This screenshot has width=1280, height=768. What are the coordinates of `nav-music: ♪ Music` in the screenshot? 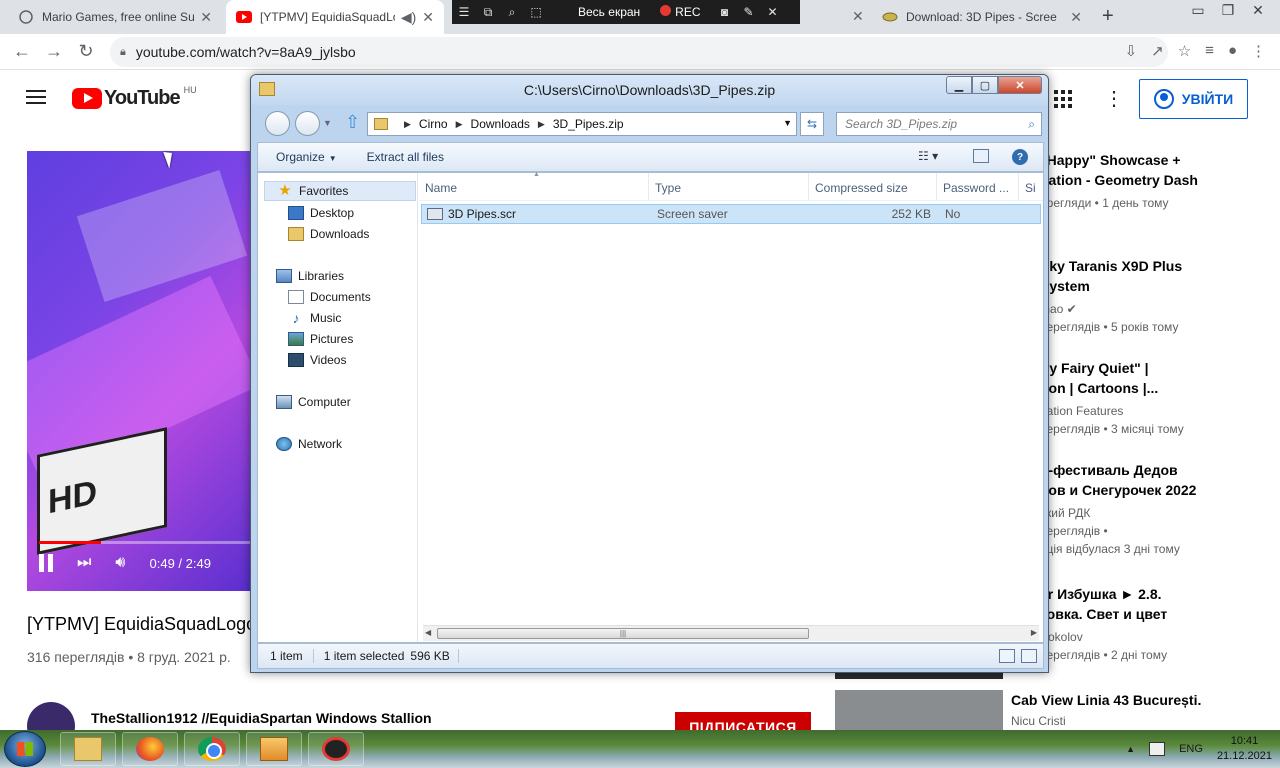 It's located at (315, 318).